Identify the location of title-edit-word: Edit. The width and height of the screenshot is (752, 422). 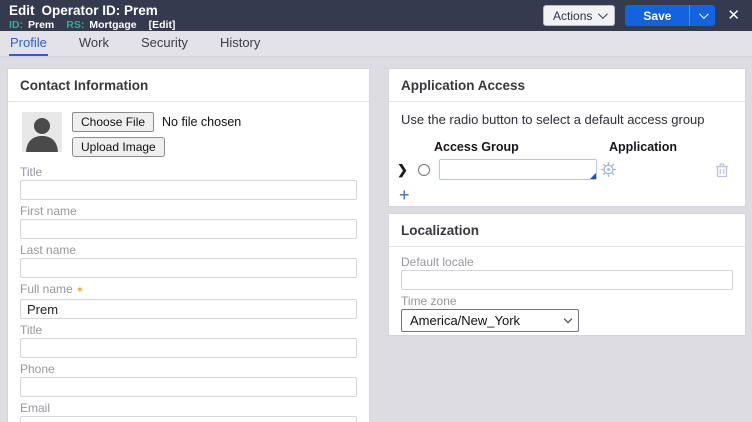
(22, 10).